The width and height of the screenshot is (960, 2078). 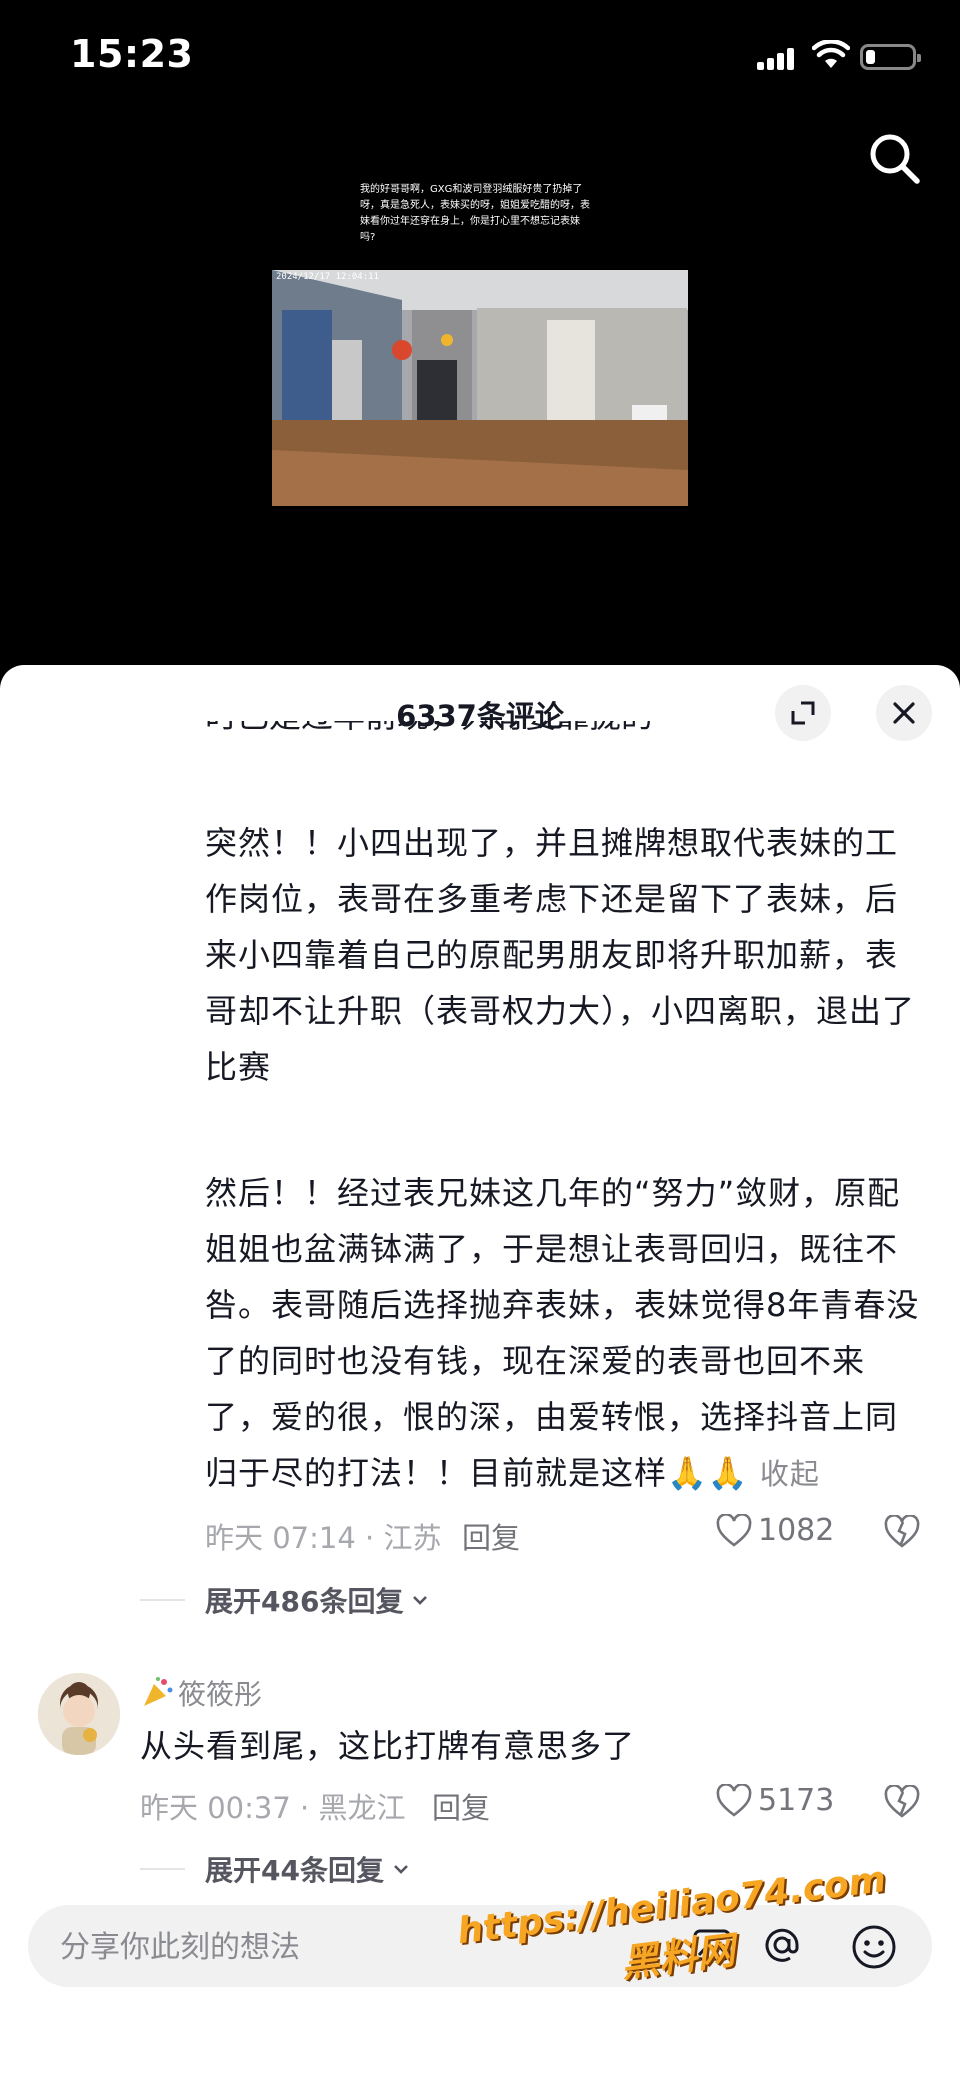 What do you see at coordinates (778, 59) in the screenshot?
I see `cellular-signal-icon` at bounding box center [778, 59].